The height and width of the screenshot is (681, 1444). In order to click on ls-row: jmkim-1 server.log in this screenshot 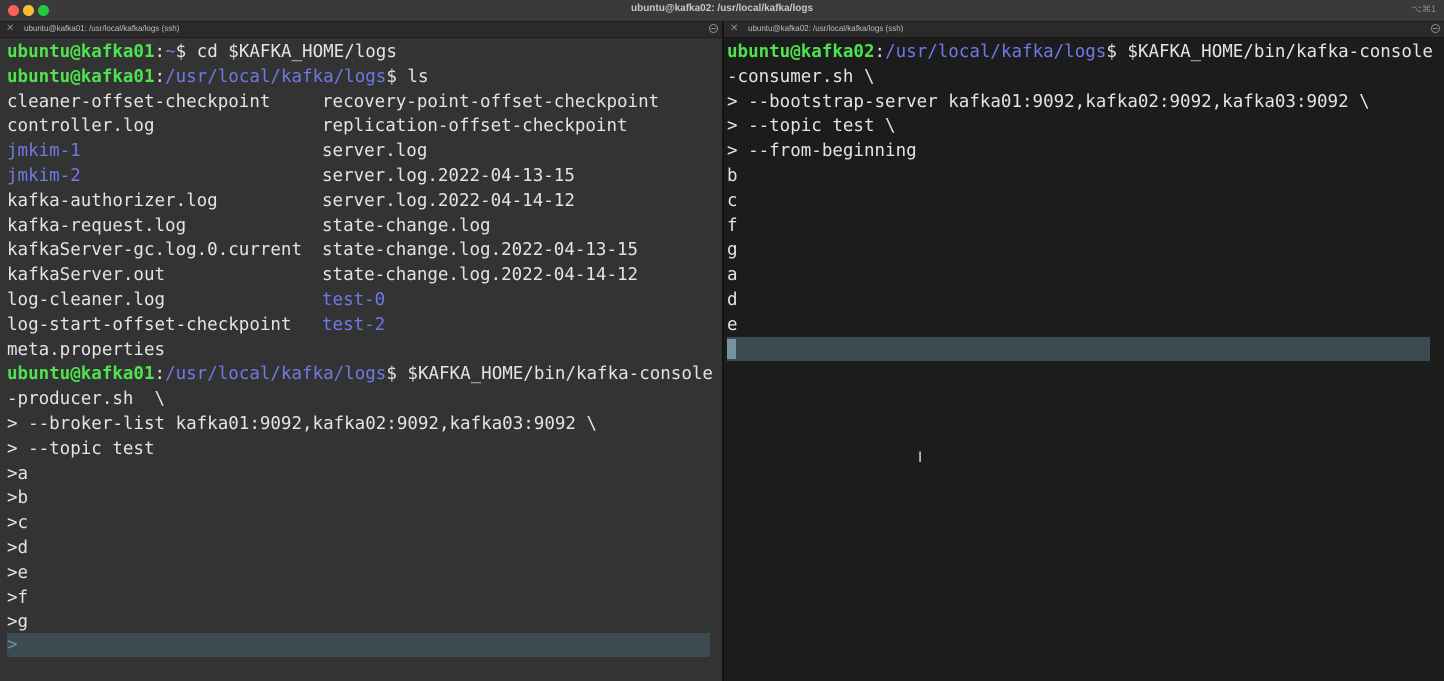, I will do `click(217, 151)`.